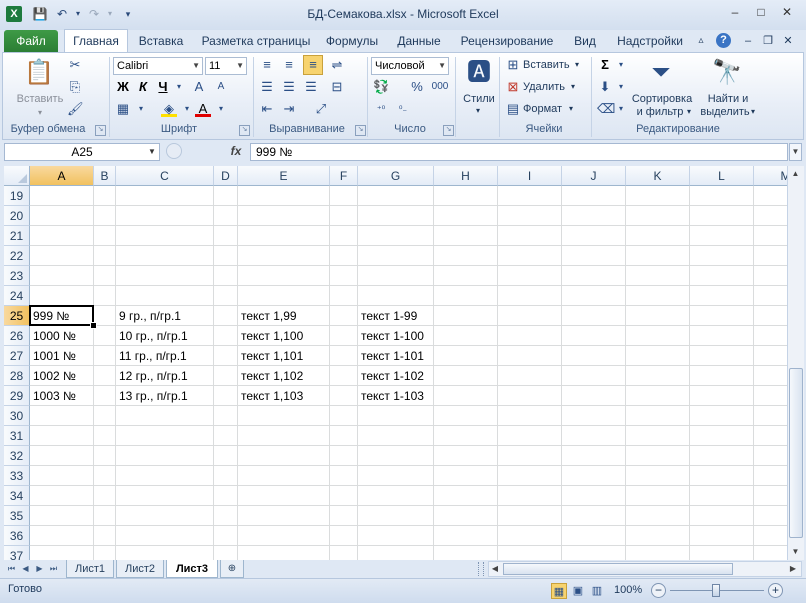 This screenshot has width=806, height=603. What do you see at coordinates (571, 109) in the screenshot?
I see `format-dropdown-icon: ▾` at bounding box center [571, 109].